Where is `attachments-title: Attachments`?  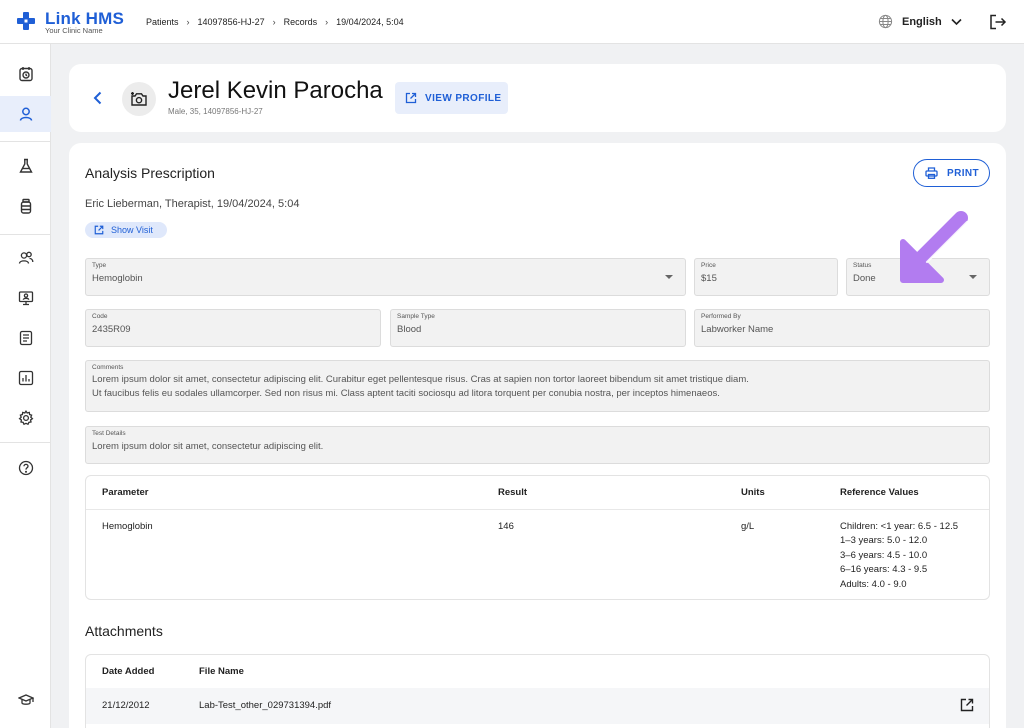
attachments-title: Attachments is located at coordinates (124, 631).